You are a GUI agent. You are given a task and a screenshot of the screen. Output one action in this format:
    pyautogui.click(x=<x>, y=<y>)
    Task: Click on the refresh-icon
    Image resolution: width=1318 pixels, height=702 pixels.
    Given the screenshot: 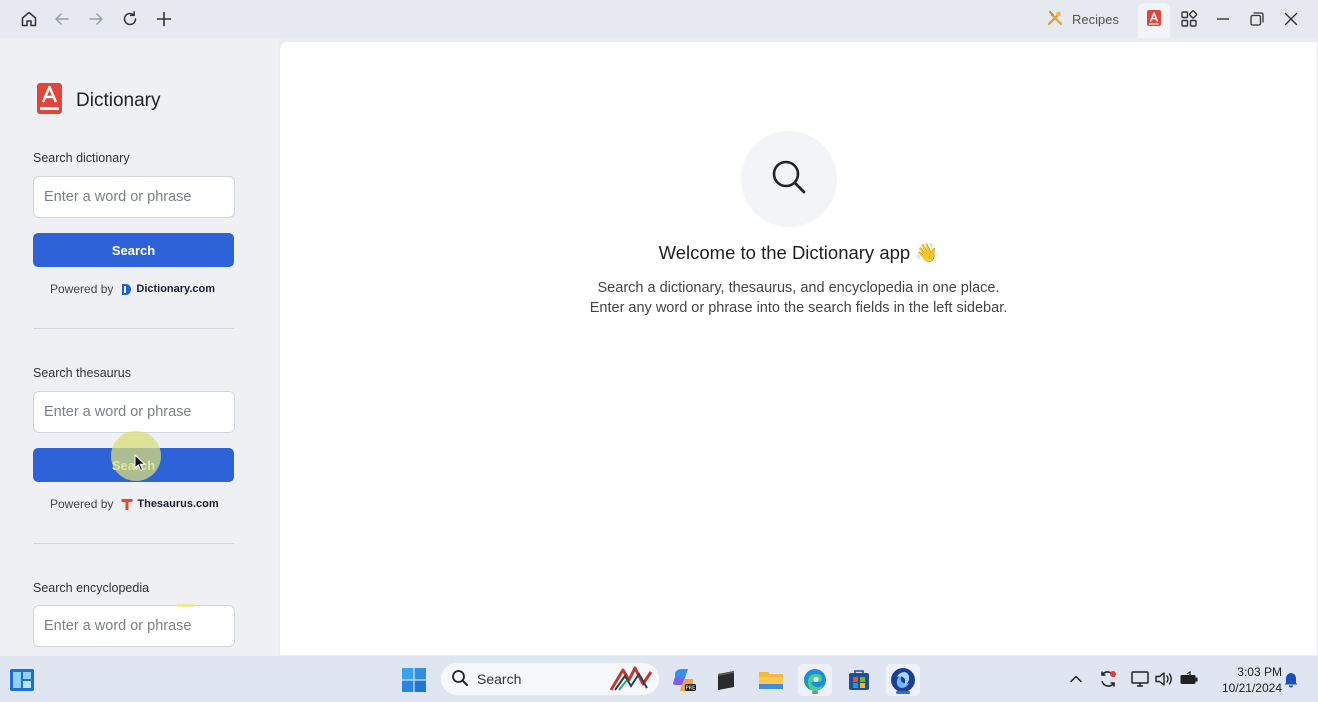 What is the action you would take?
    pyautogui.click(x=130, y=19)
    